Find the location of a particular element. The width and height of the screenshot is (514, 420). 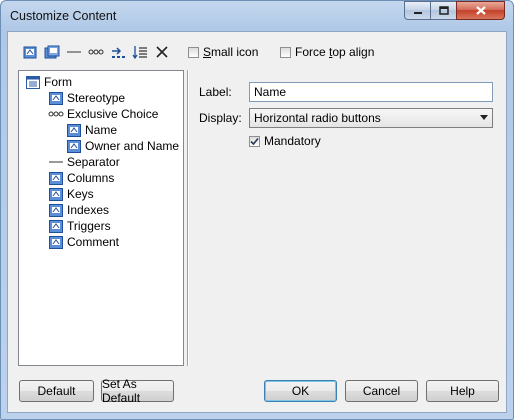

mandatory-checkbox: Mandatory is located at coordinates (285, 141).